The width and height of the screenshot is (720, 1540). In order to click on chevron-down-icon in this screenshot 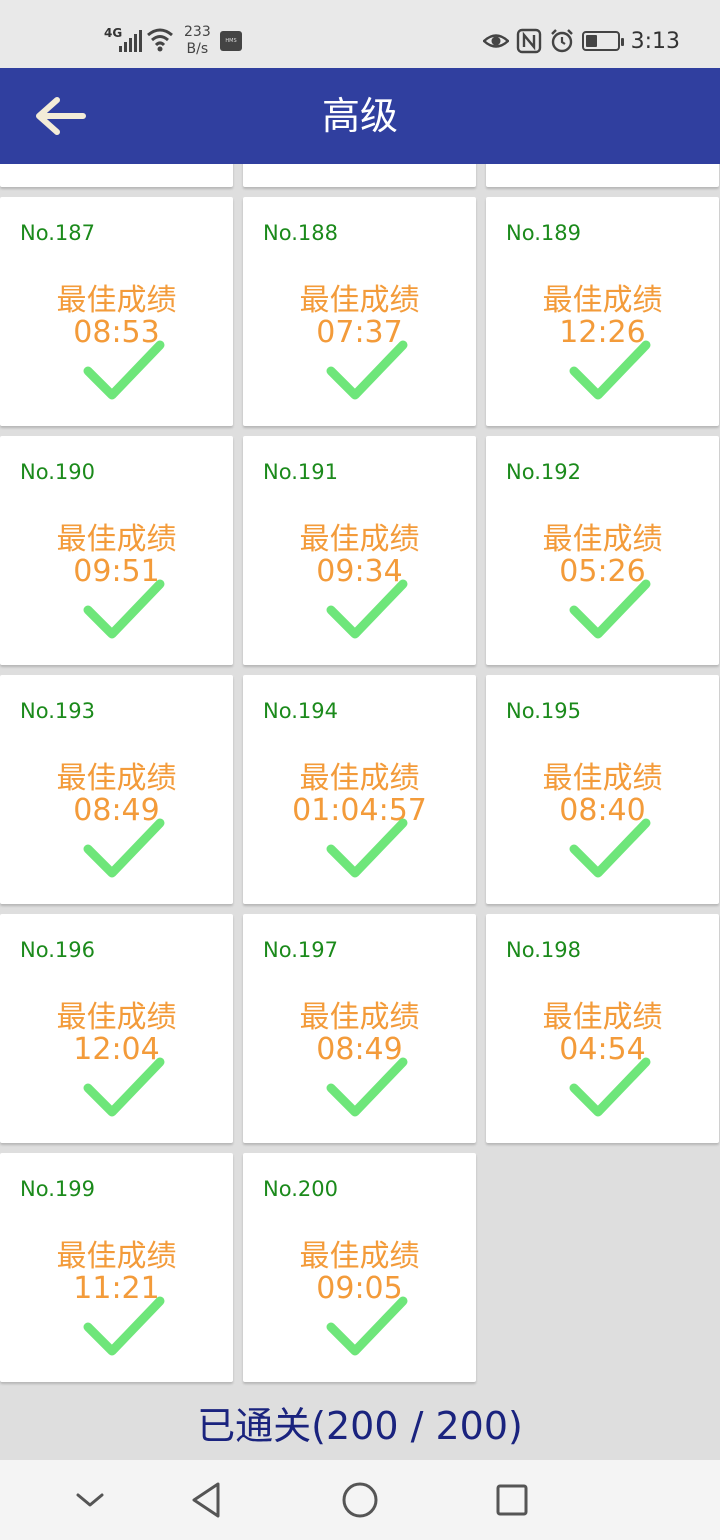, I will do `click(90, 1500)`.